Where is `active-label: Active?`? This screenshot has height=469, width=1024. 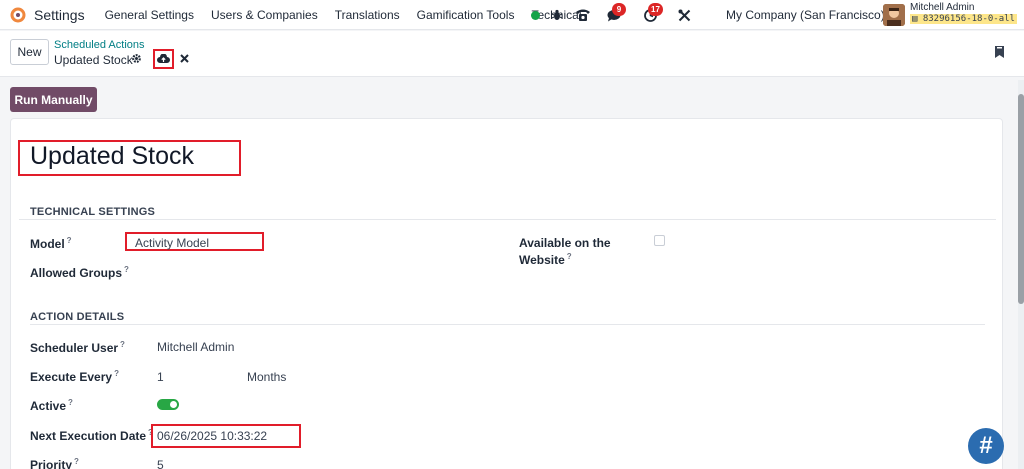 active-label: Active? is located at coordinates (51, 405).